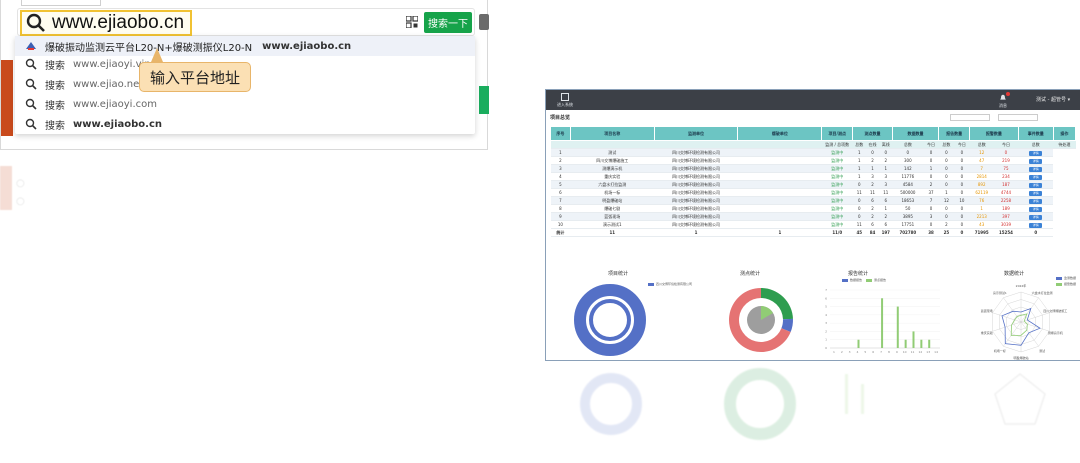  I want to click on table-cell: 3, so click(886, 176).